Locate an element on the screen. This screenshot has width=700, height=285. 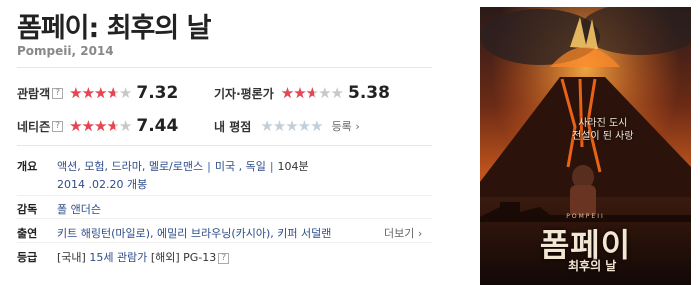
netizen-rating-label: 네티즌 is located at coordinates (34, 126).